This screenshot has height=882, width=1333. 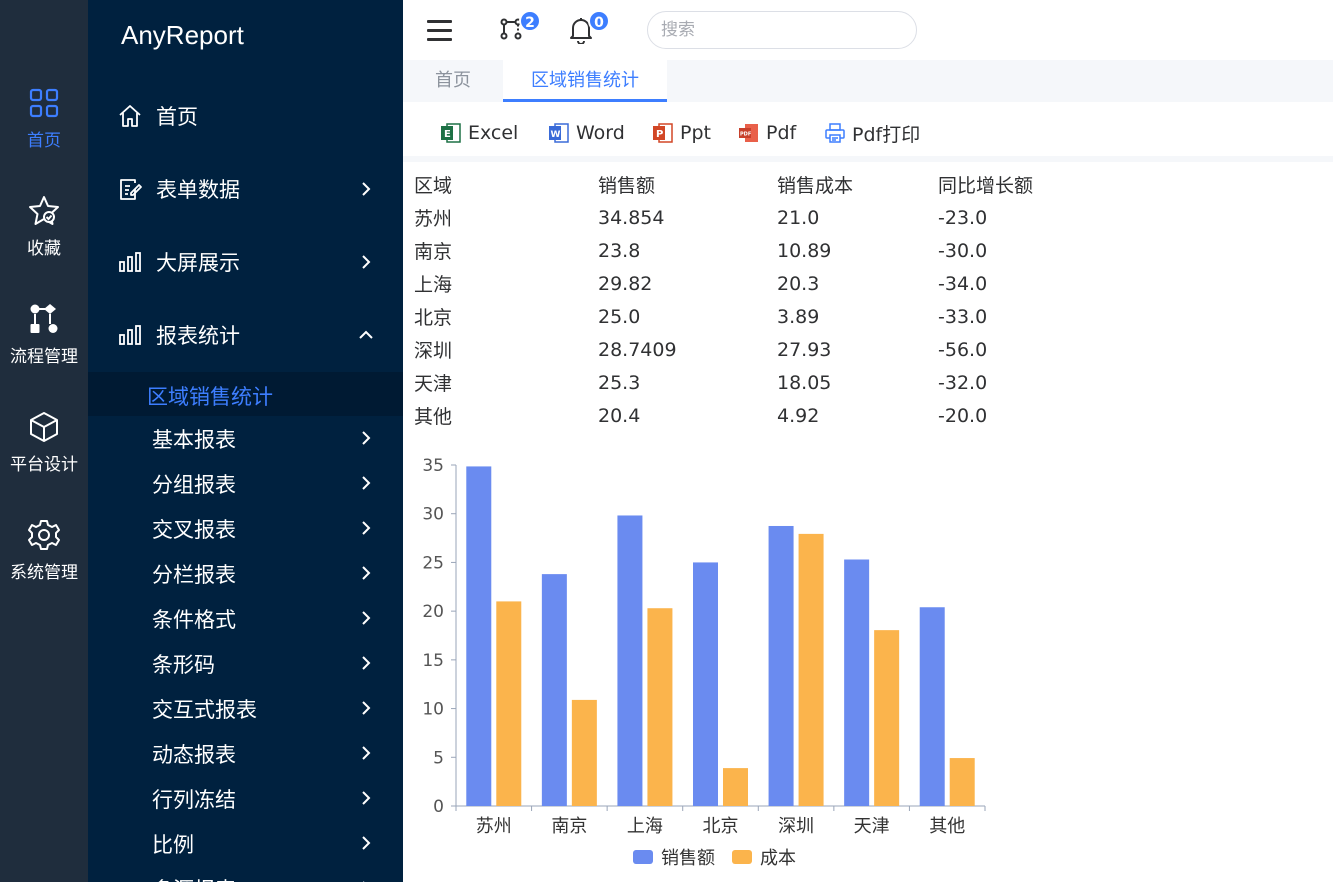 I want to click on notification-badge: 0, so click(x=599, y=21).